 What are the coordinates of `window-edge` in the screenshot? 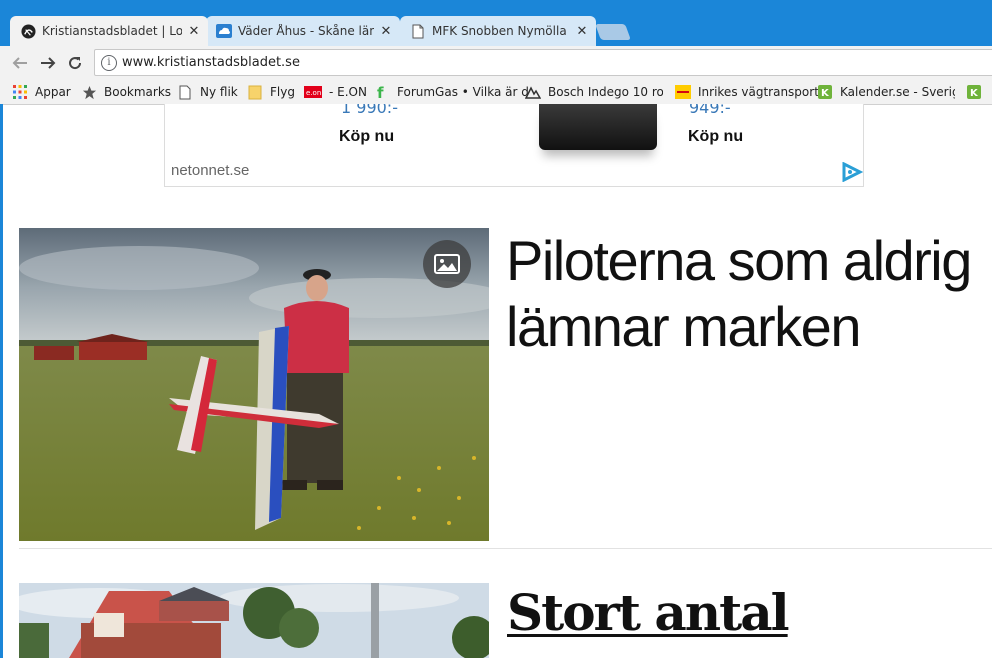 It's located at (1, 381).